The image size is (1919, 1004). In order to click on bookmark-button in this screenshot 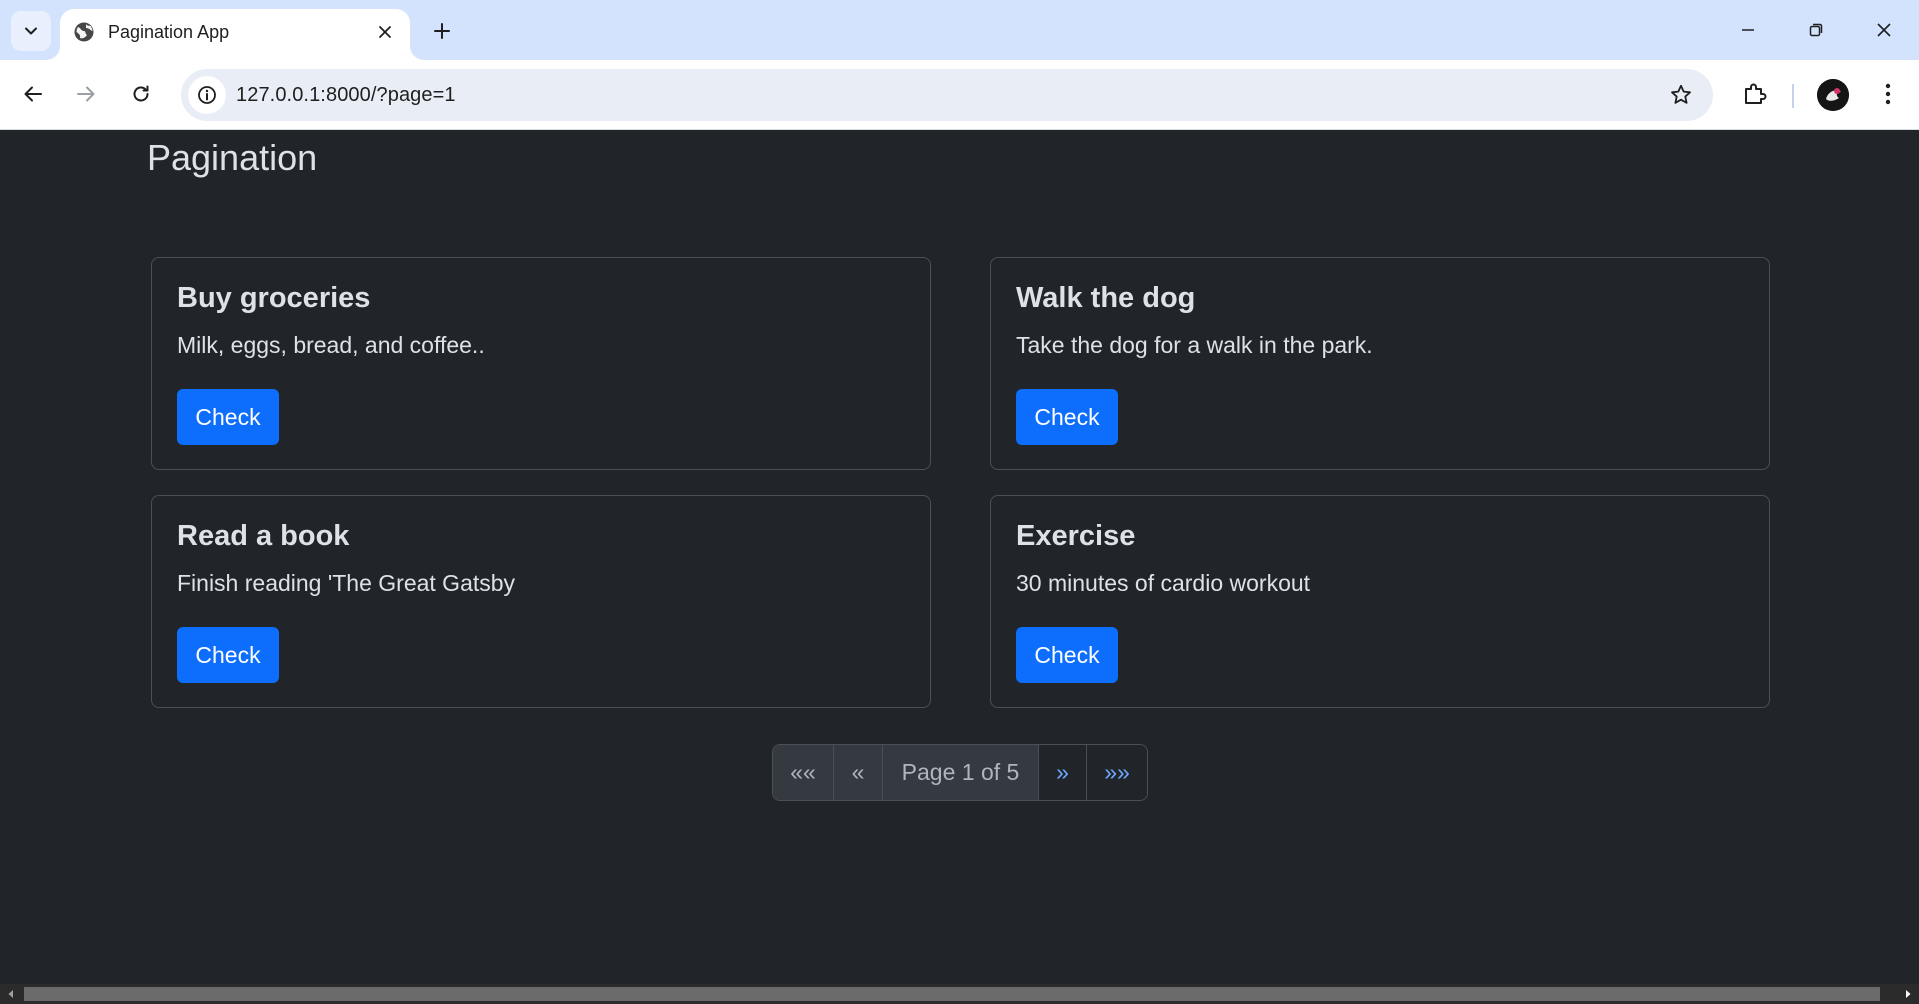, I will do `click(1681, 95)`.